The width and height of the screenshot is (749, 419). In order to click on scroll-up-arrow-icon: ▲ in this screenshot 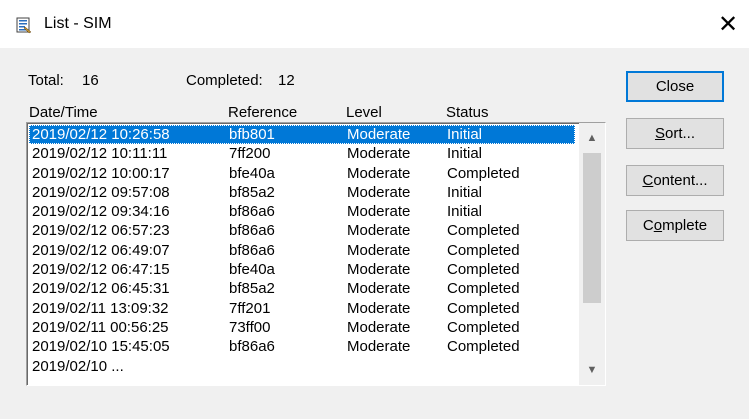, I will do `click(592, 138)`.